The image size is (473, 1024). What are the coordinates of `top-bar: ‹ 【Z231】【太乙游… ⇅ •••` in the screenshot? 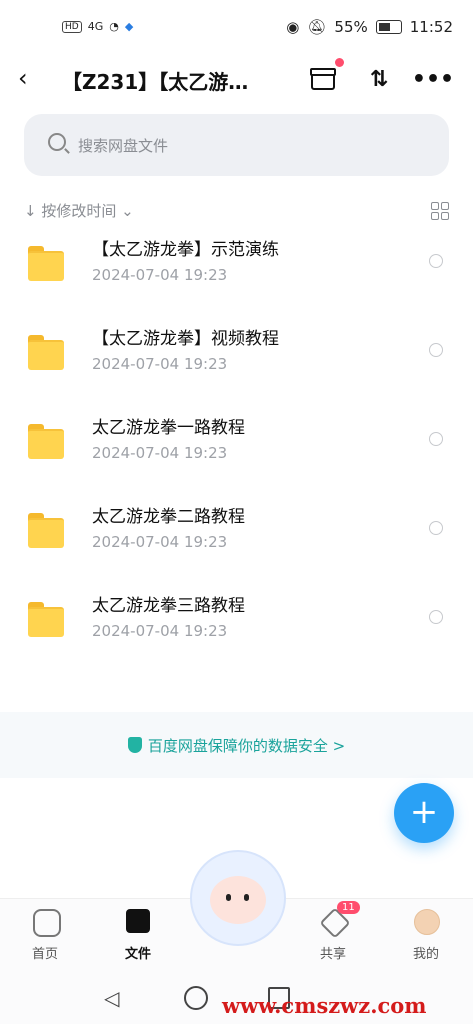 It's located at (236, 81).